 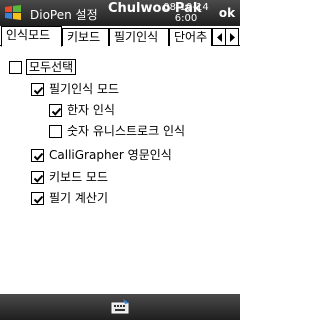 What do you see at coordinates (232, 37) in the screenshot?
I see `right-arrow-icon` at bounding box center [232, 37].